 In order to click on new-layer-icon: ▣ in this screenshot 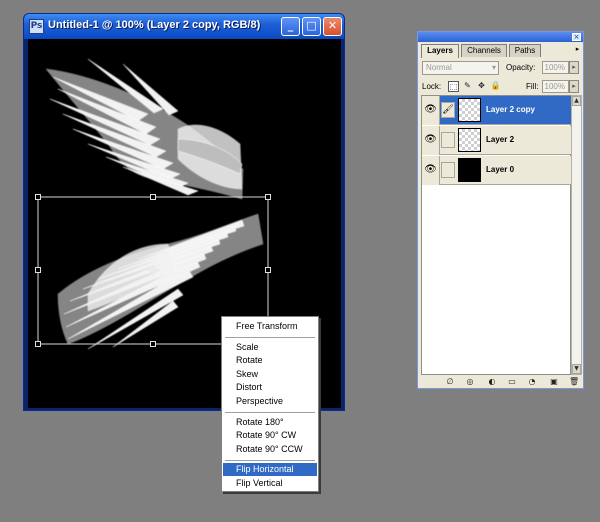, I will do `click(554, 381)`.